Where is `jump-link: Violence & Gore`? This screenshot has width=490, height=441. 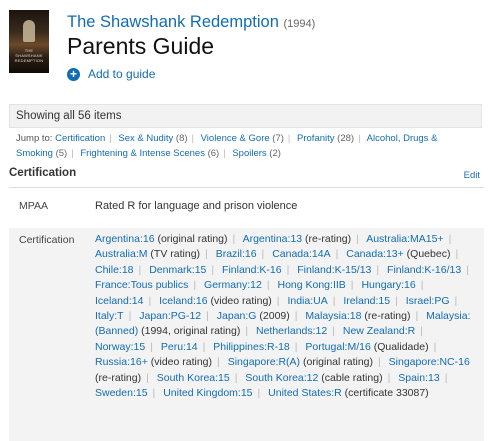 jump-link: Violence & Gore is located at coordinates (235, 138).